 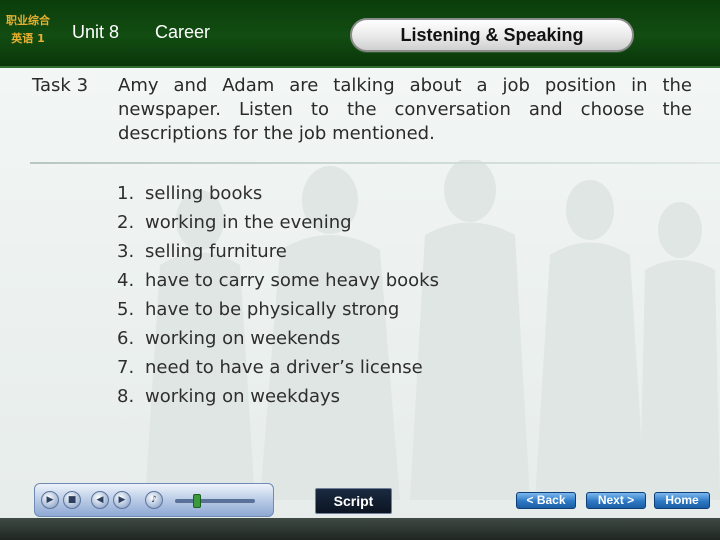 I want to click on list-item: 5. have to be physically strong, so click(x=327, y=309).